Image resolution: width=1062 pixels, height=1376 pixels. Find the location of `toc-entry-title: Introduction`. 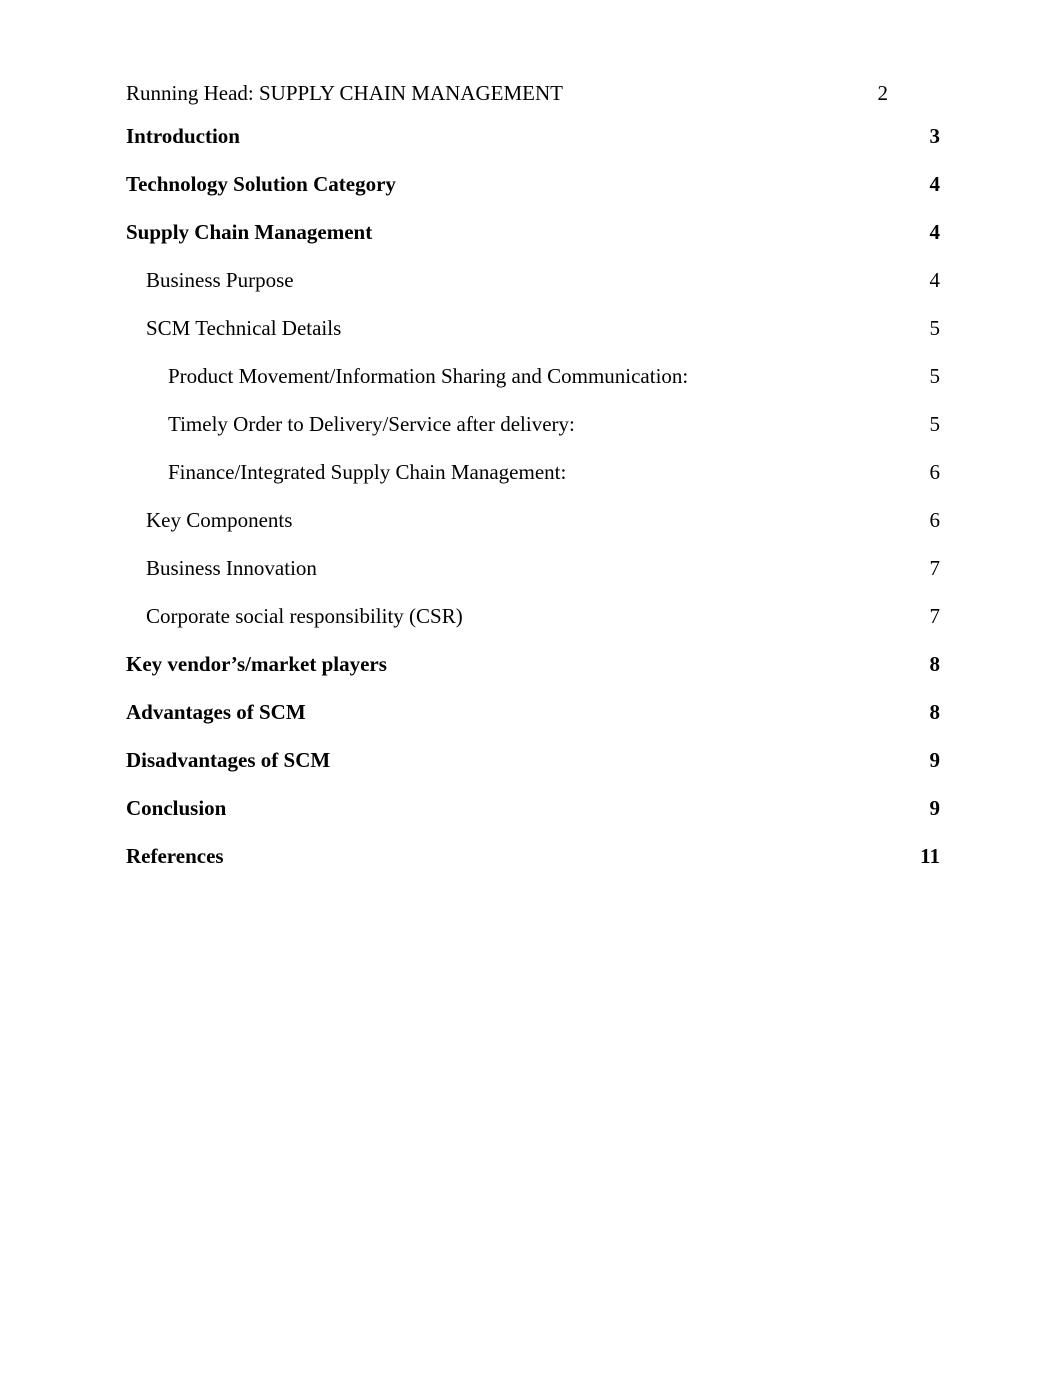

toc-entry-title: Introduction is located at coordinates (183, 136).